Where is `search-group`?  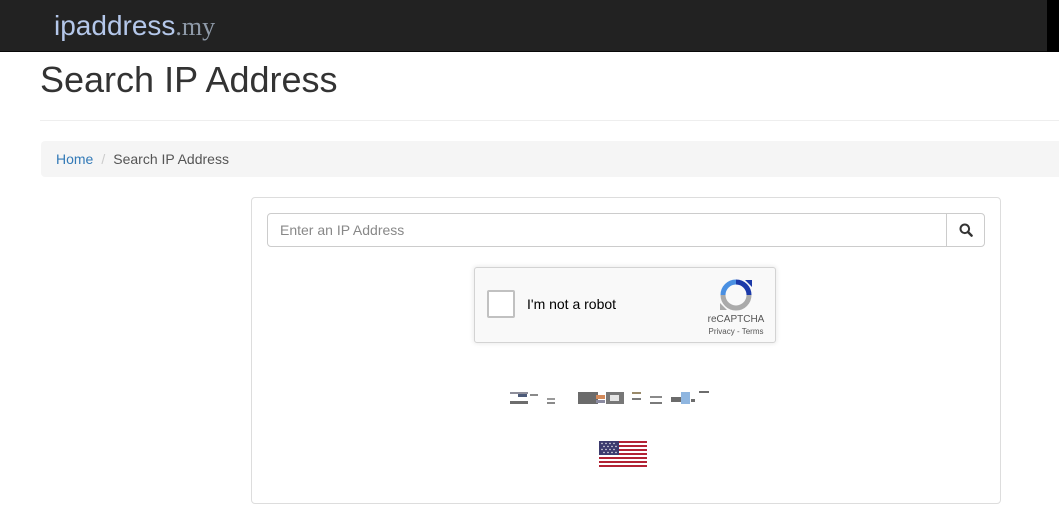 search-group is located at coordinates (626, 230).